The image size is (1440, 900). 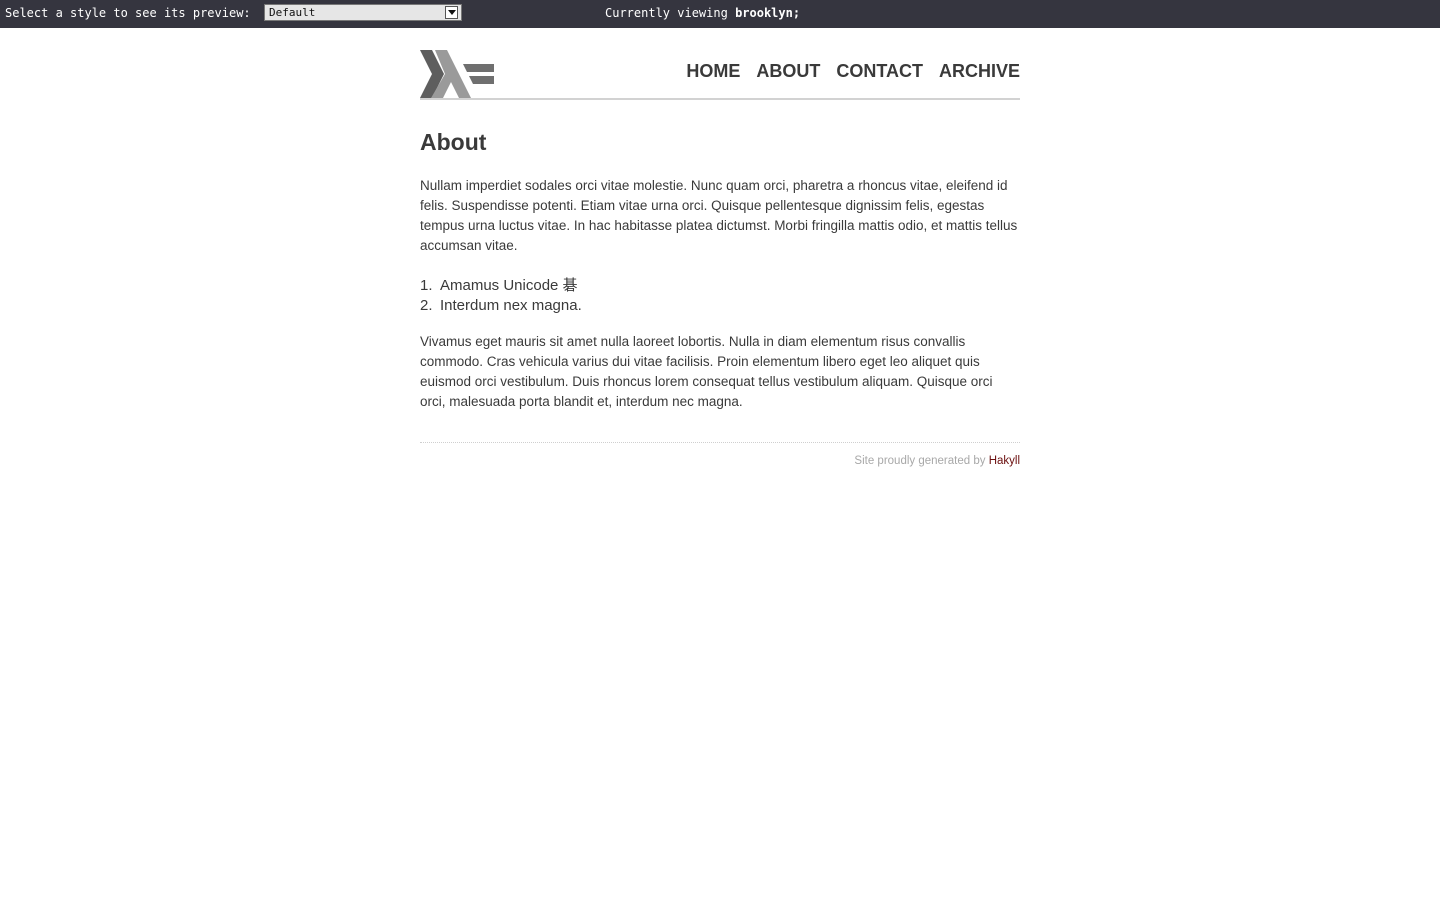 I want to click on site-footer: Site proudly generated by Hakyll, so click(x=937, y=461).